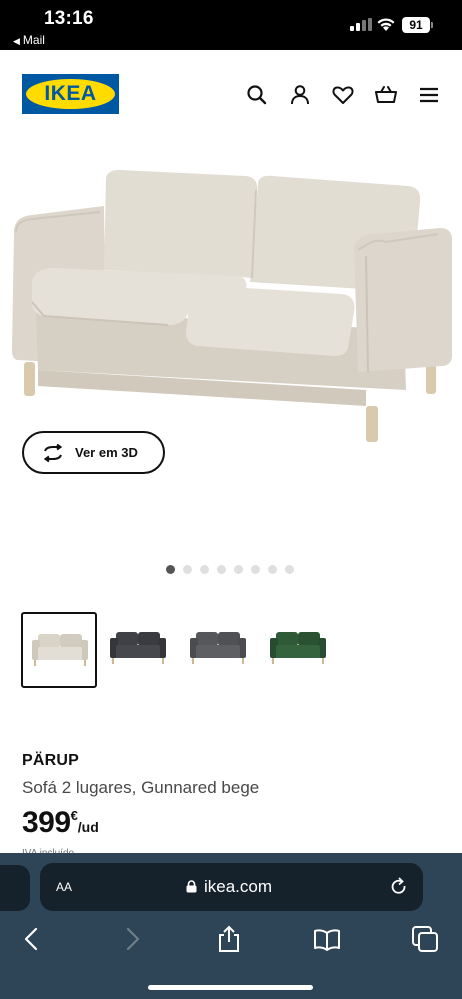 The height and width of the screenshot is (999, 462). Describe the element at coordinates (432, 25) in the screenshot. I see `battery-tip` at that location.